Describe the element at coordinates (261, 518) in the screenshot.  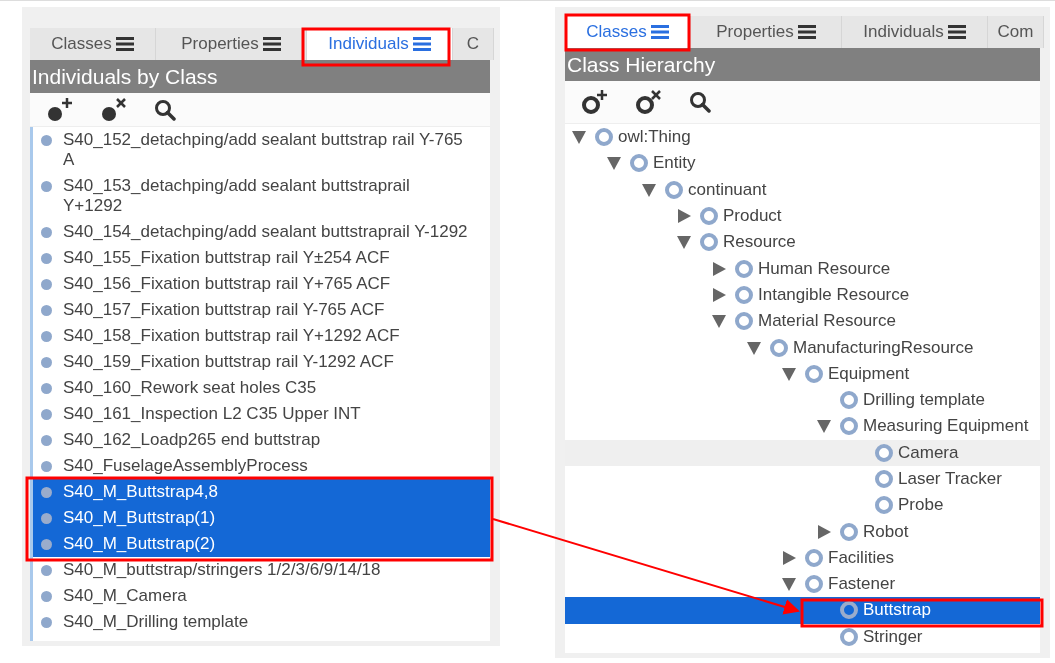
I see `individual-row: S40_M_Buttstrap(1)` at that location.